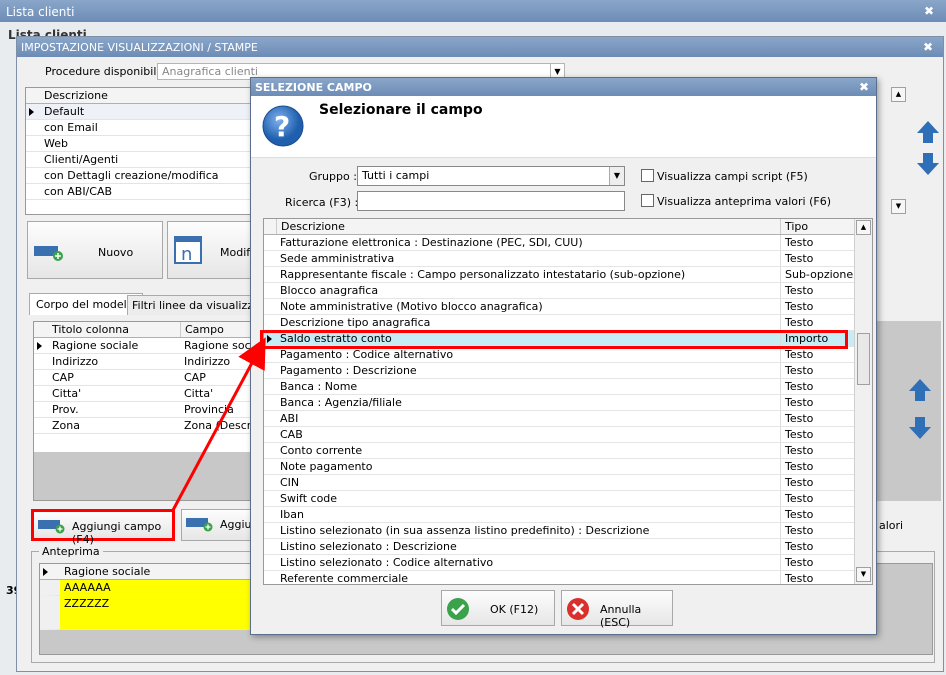  I want to click on scroll-thumb, so click(863, 359).